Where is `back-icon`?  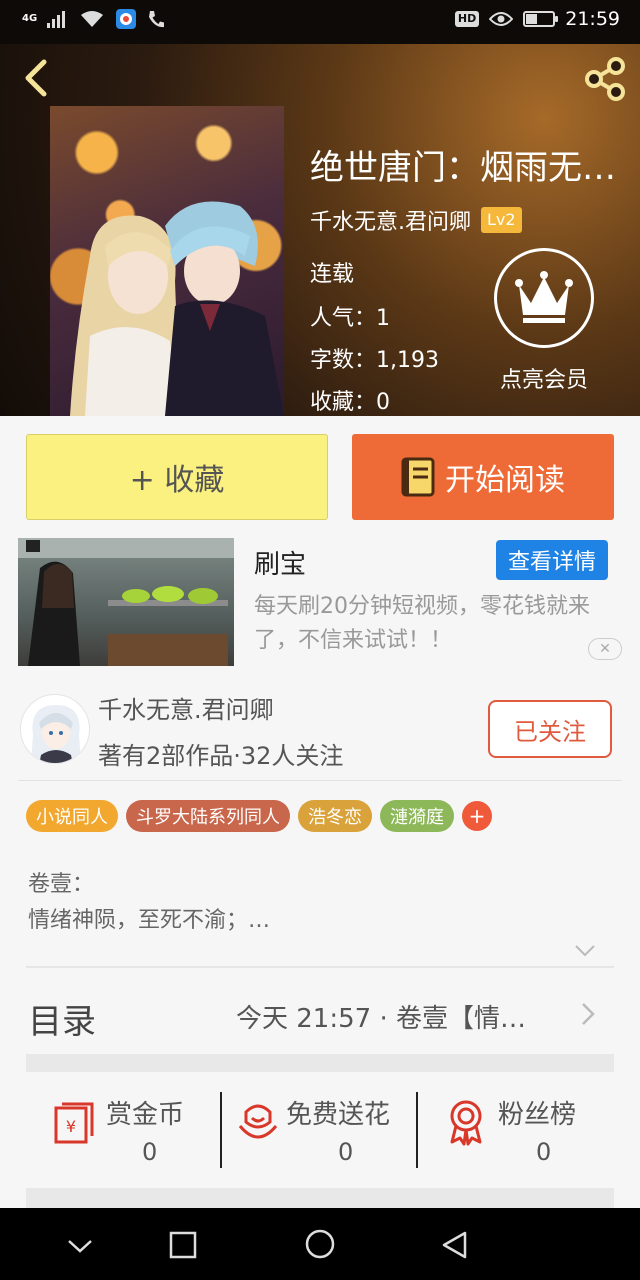
back-icon is located at coordinates (38, 78).